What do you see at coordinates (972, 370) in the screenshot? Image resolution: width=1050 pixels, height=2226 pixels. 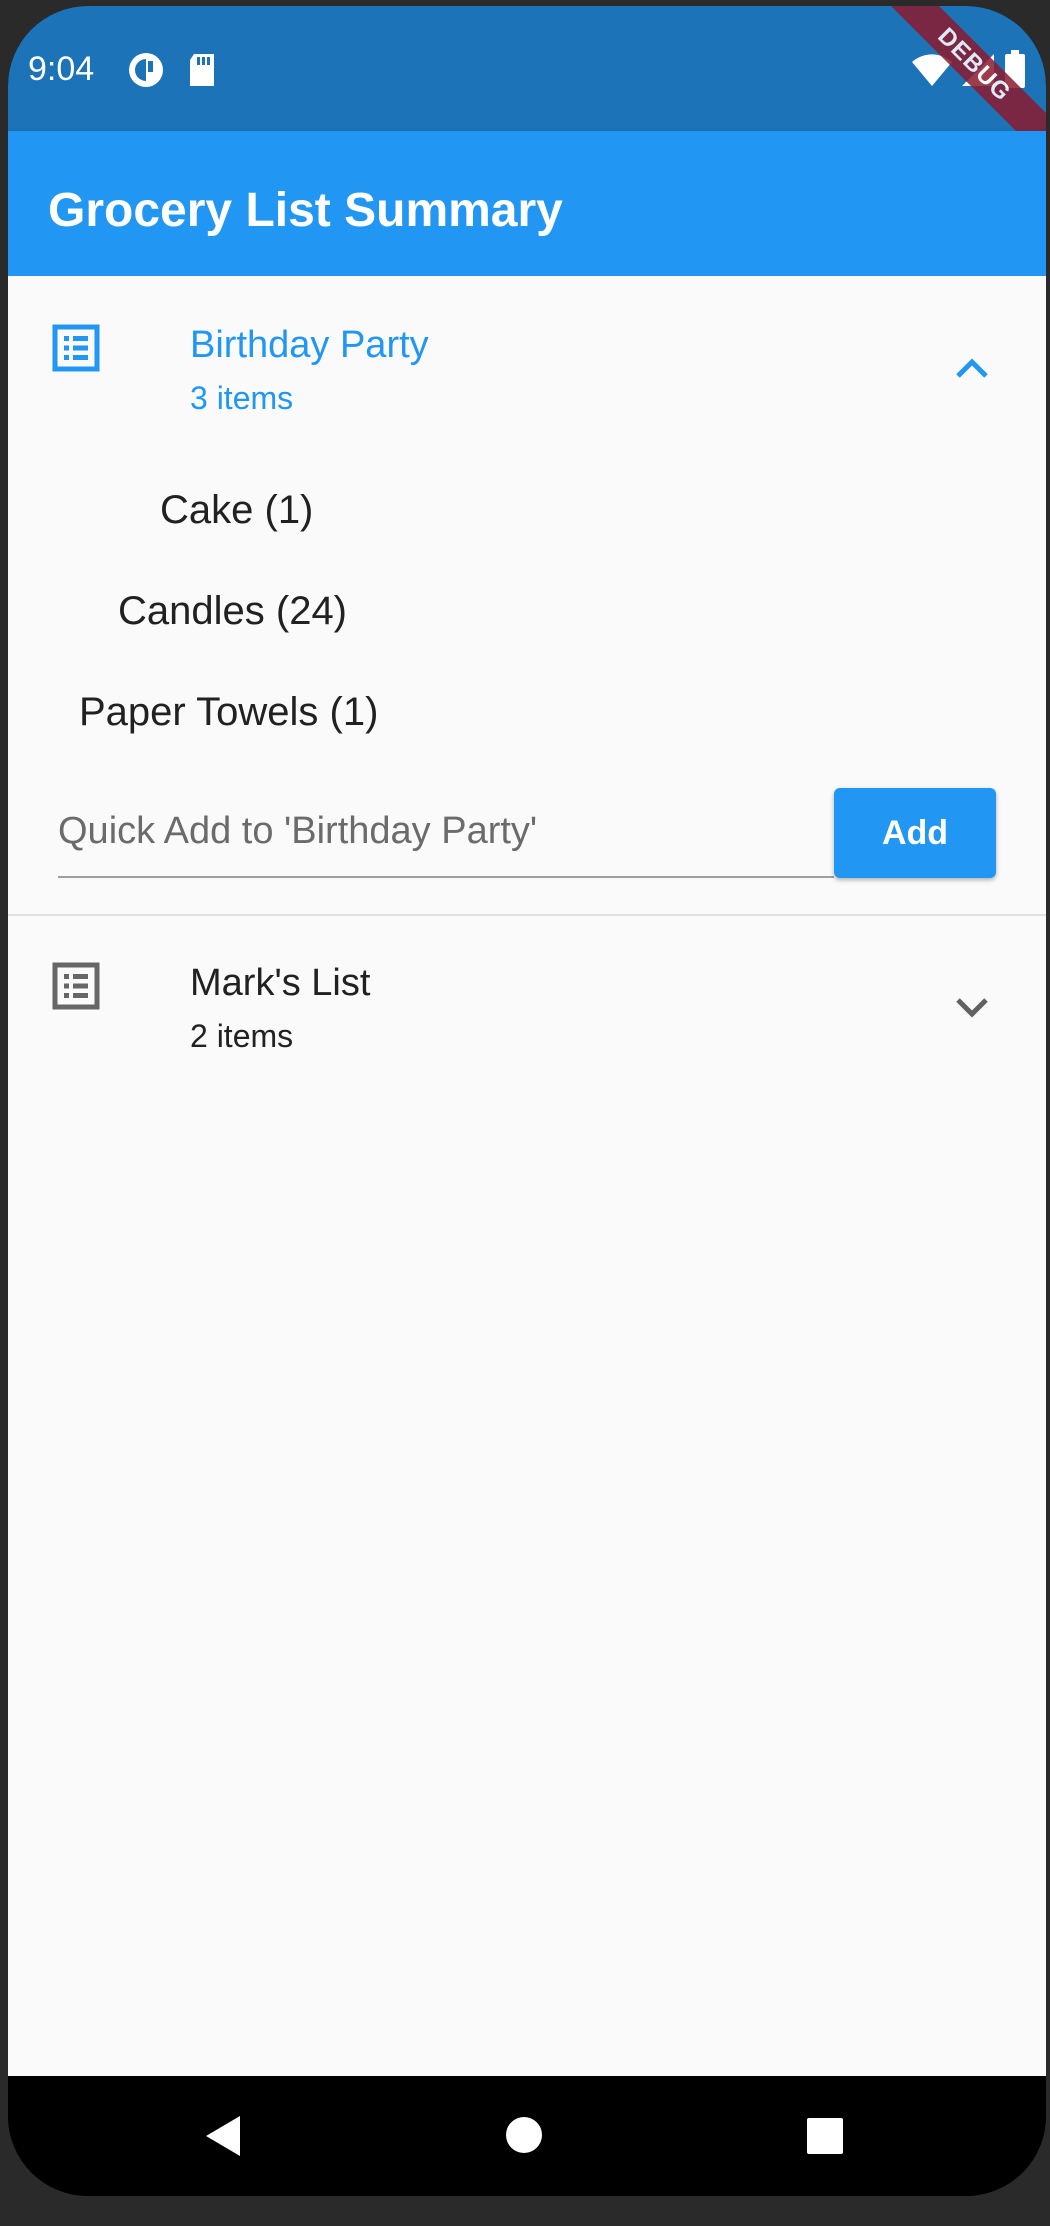 I see `chevron-up-icon` at bounding box center [972, 370].